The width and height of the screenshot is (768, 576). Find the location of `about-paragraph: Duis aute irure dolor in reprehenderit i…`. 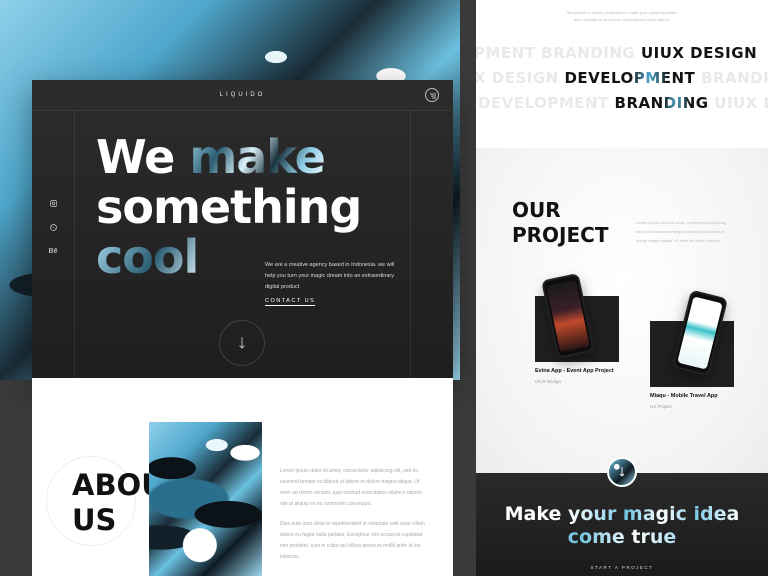

about-paragraph: Duis aute irure dolor in reprehenderit i… is located at coordinates (352, 540).